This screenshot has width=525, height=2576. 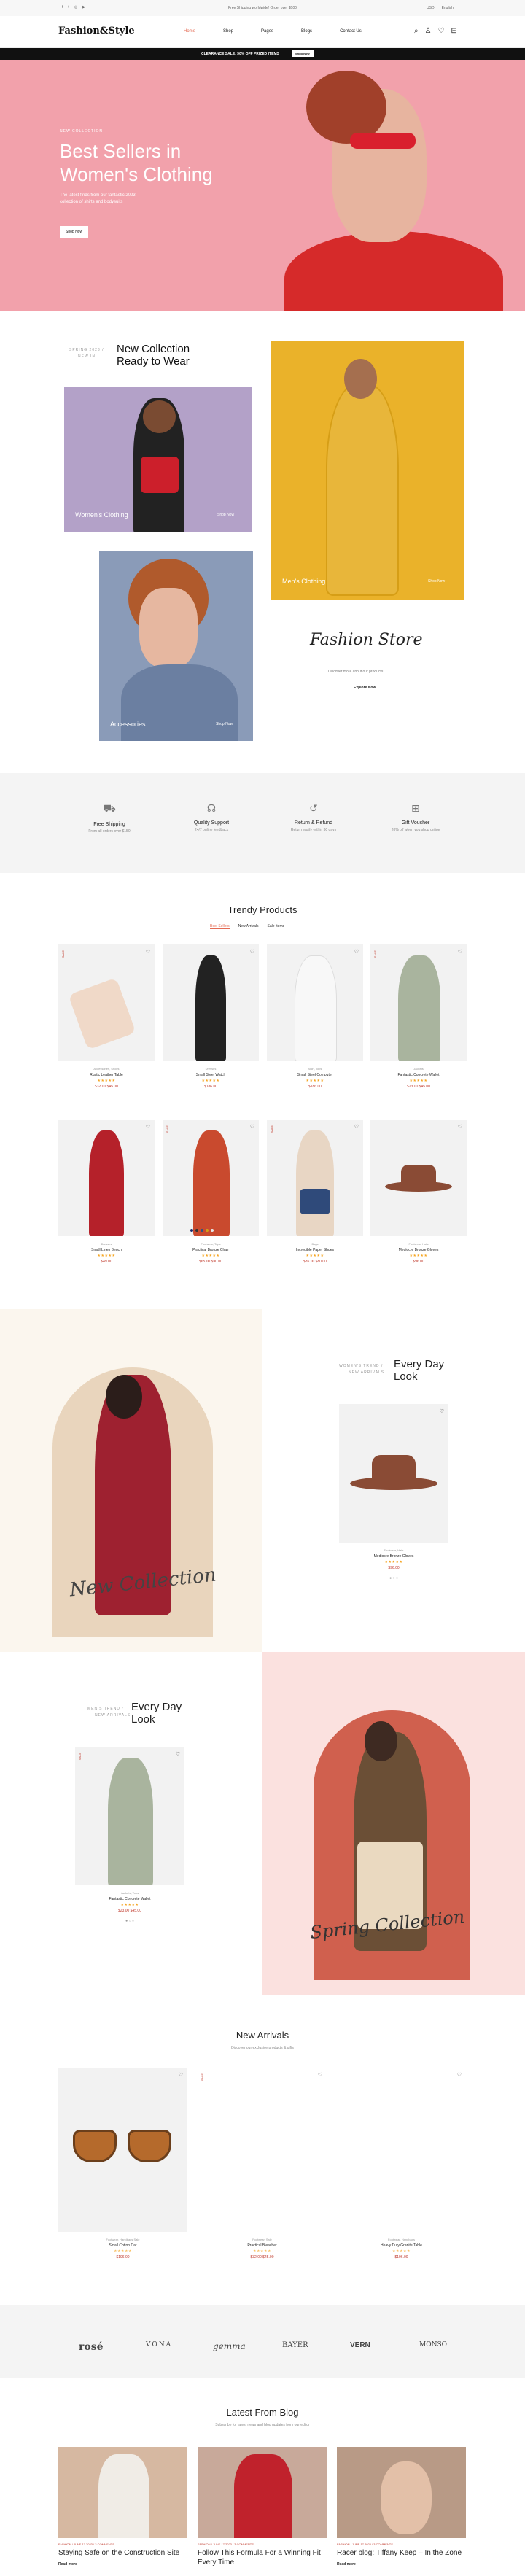 What do you see at coordinates (418, 1262) in the screenshot?
I see `product-price: $96.00` at bounding box center [418, 1262].